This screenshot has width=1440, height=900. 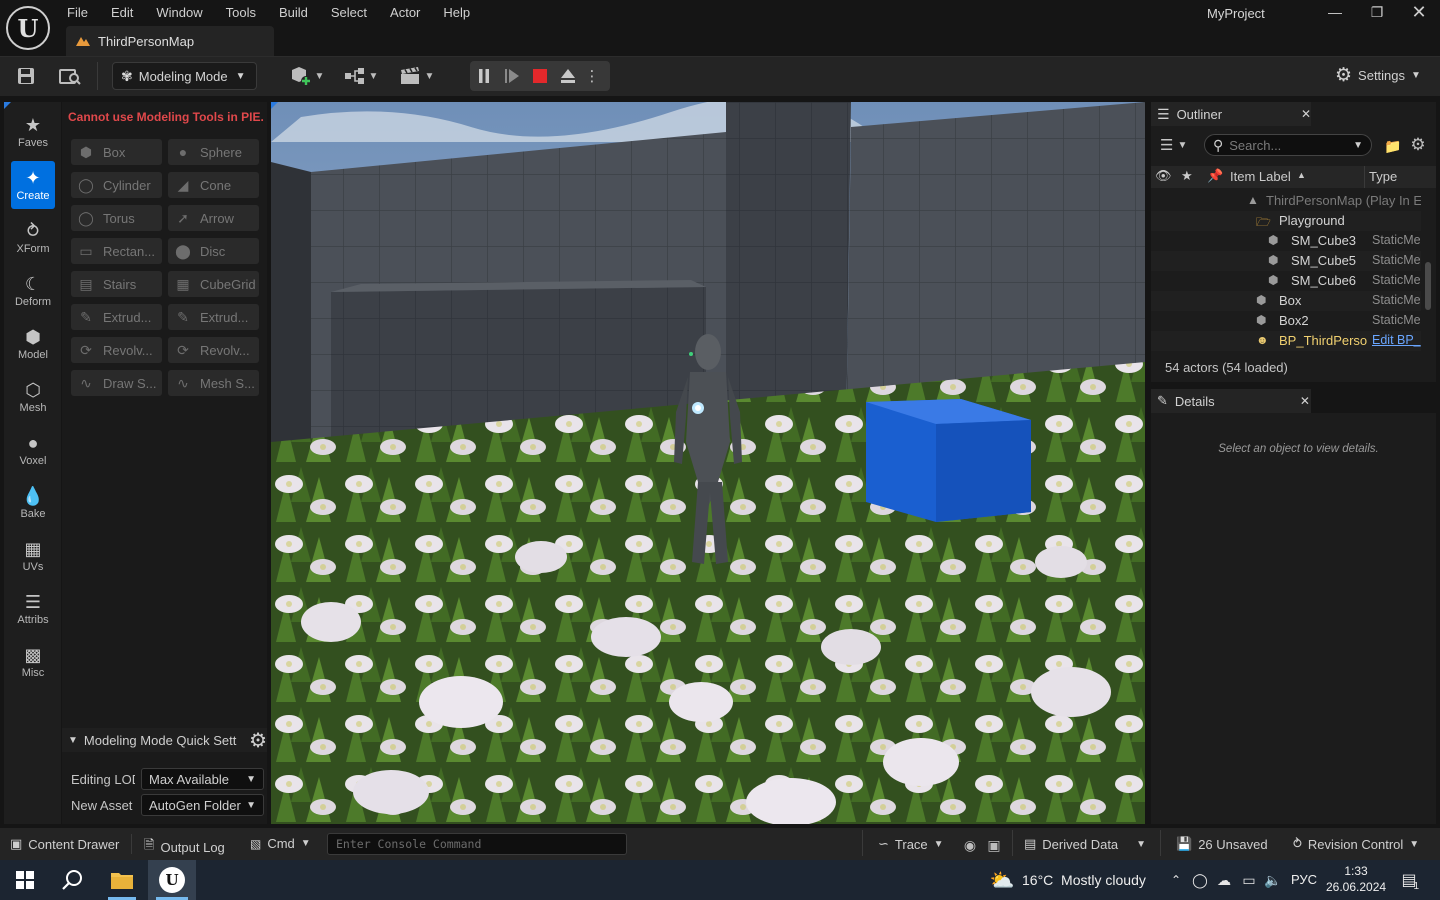 What do you see at coordinates (1383, 176) in the screenshot?
I see `type-column: Type` at bounding box center [1383, 176].